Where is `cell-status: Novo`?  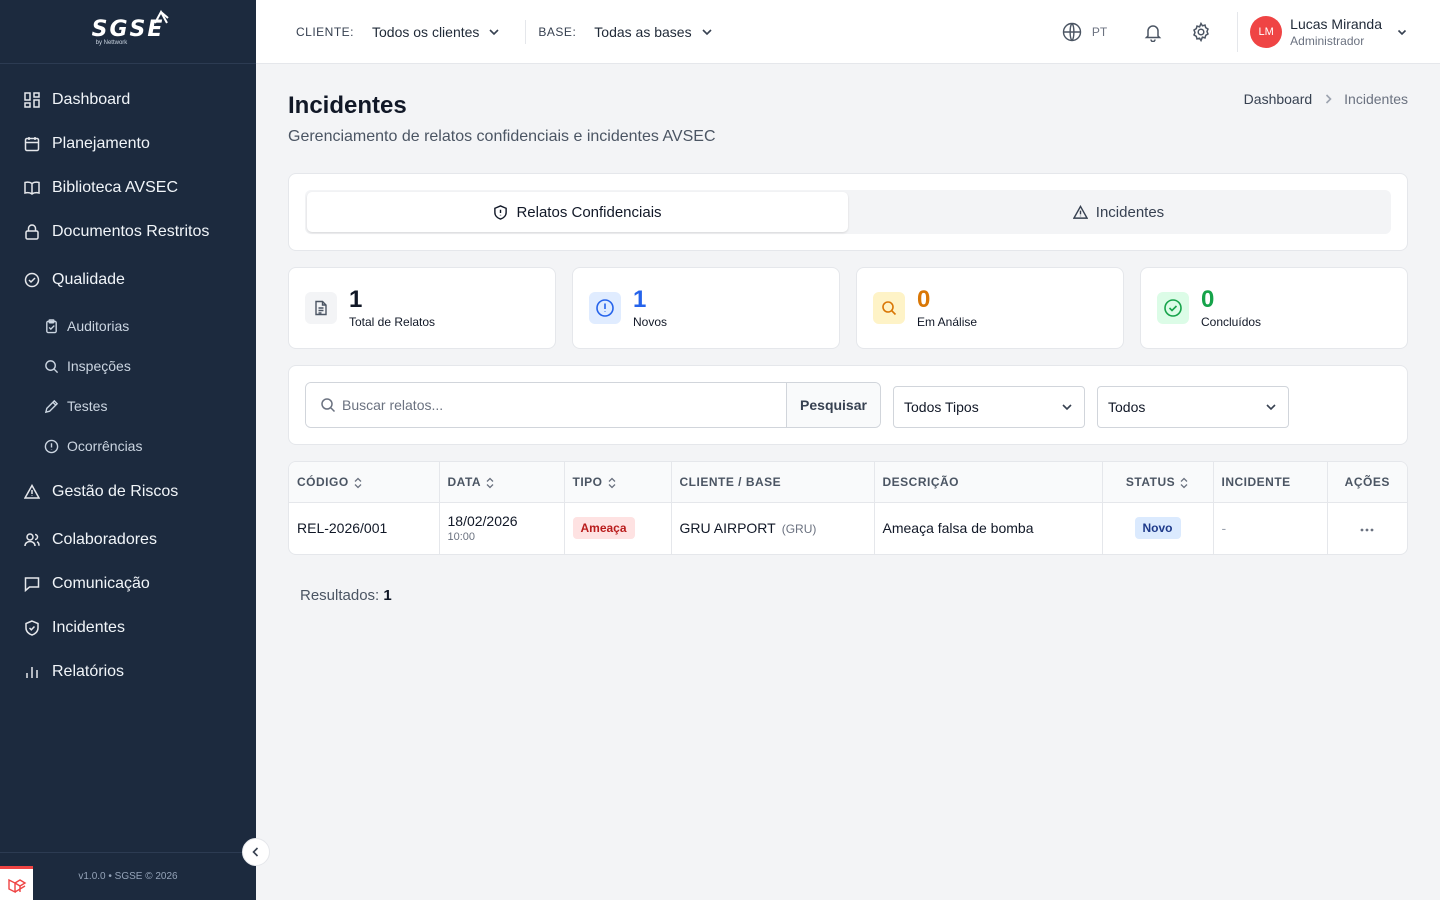
cell-status: Novo is located at coordinates (1158, 528).